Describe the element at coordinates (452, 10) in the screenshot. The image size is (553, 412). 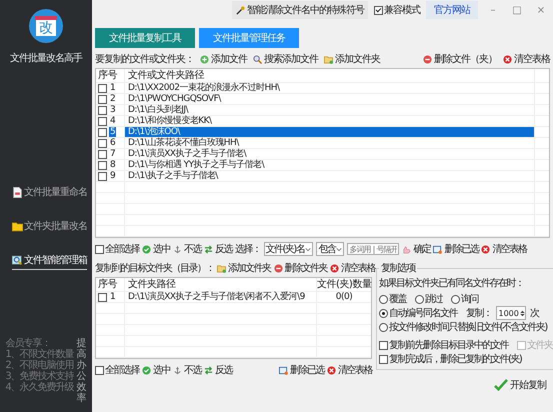
I see `website-link: 官方网站` at that location.